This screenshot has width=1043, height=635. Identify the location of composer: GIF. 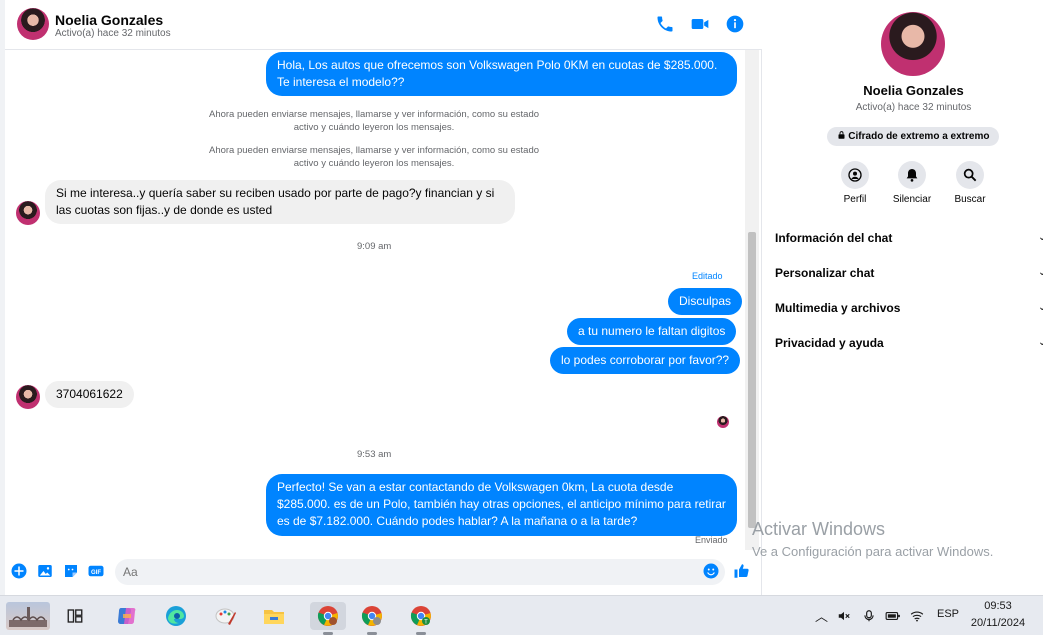
(383, 572).